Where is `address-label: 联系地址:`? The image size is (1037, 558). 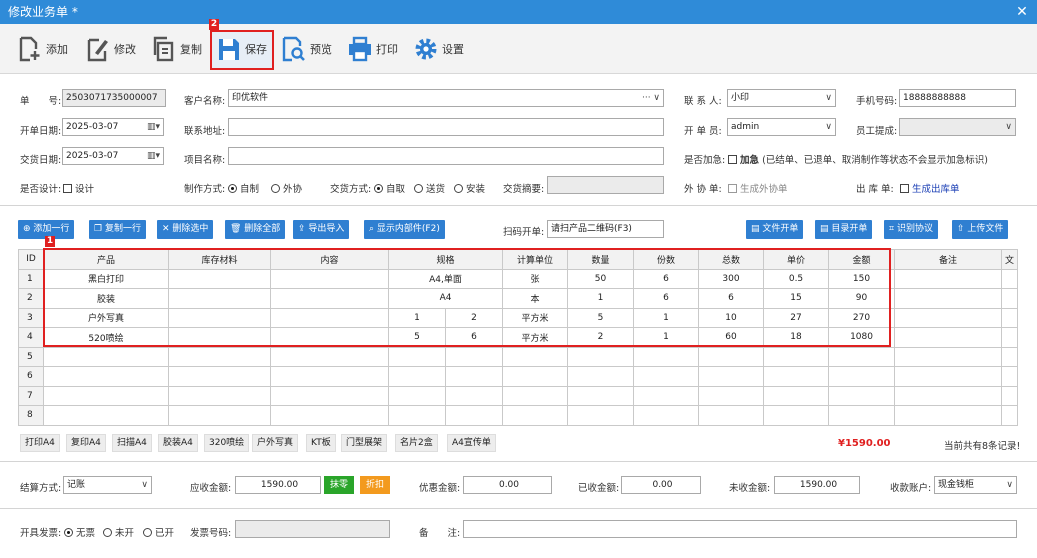 address-label: 联系地址: is located at coordinates (205, 131).